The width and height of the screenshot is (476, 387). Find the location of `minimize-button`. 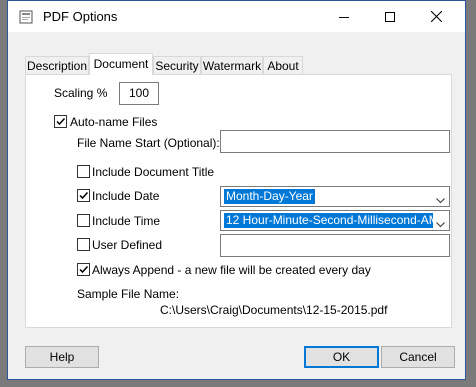

minimize-button is located at coordinates (344, 16).